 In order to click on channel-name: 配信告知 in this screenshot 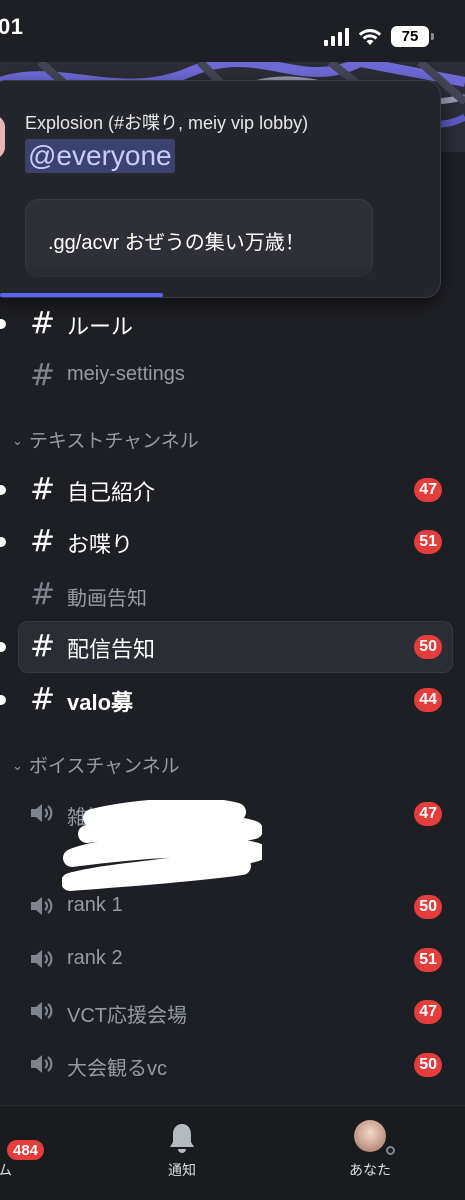, I will do `click(111, 649)`.